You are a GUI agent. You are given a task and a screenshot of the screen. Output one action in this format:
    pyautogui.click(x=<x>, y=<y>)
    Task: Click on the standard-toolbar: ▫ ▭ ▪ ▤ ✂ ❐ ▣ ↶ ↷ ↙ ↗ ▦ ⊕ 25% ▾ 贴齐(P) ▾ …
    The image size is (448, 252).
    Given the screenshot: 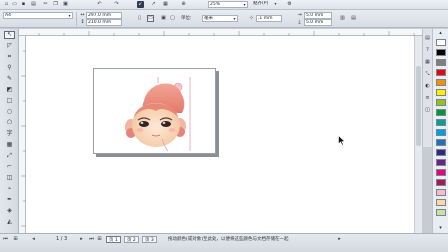 What is the action you would take?
    pyautogui.click(x=224, y=5)
    